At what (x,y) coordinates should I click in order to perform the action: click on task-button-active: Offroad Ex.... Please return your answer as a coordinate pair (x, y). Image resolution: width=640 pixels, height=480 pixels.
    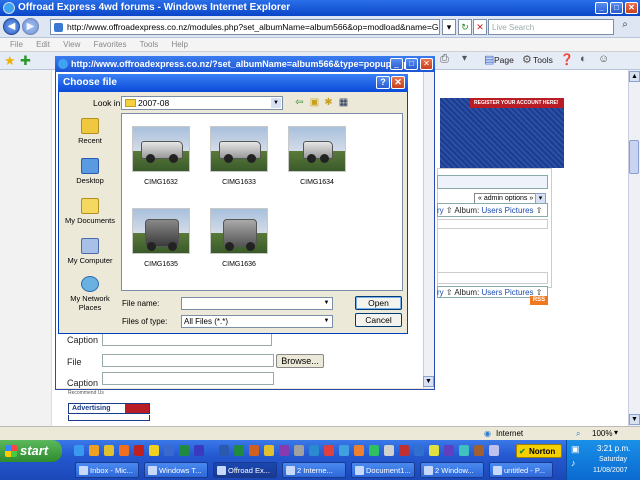
    Looking at the image, I should click on (245, 470).